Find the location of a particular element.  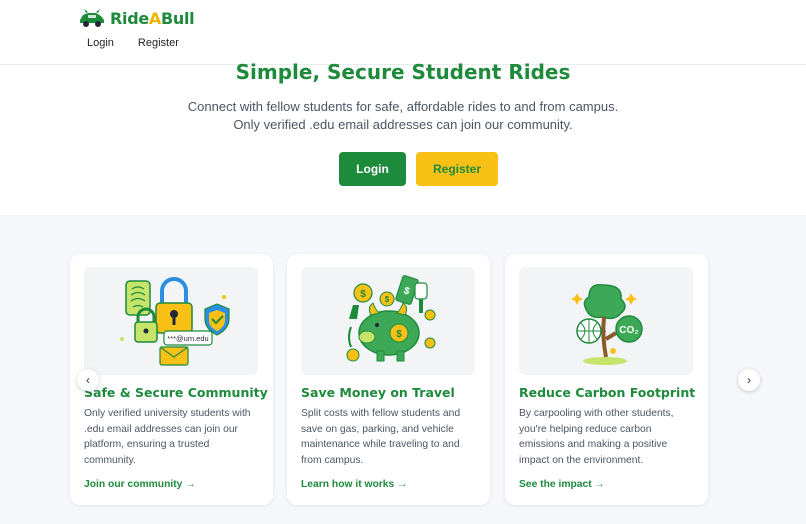

see-impact-link: See the impact → is located at coordinates (562, 484).